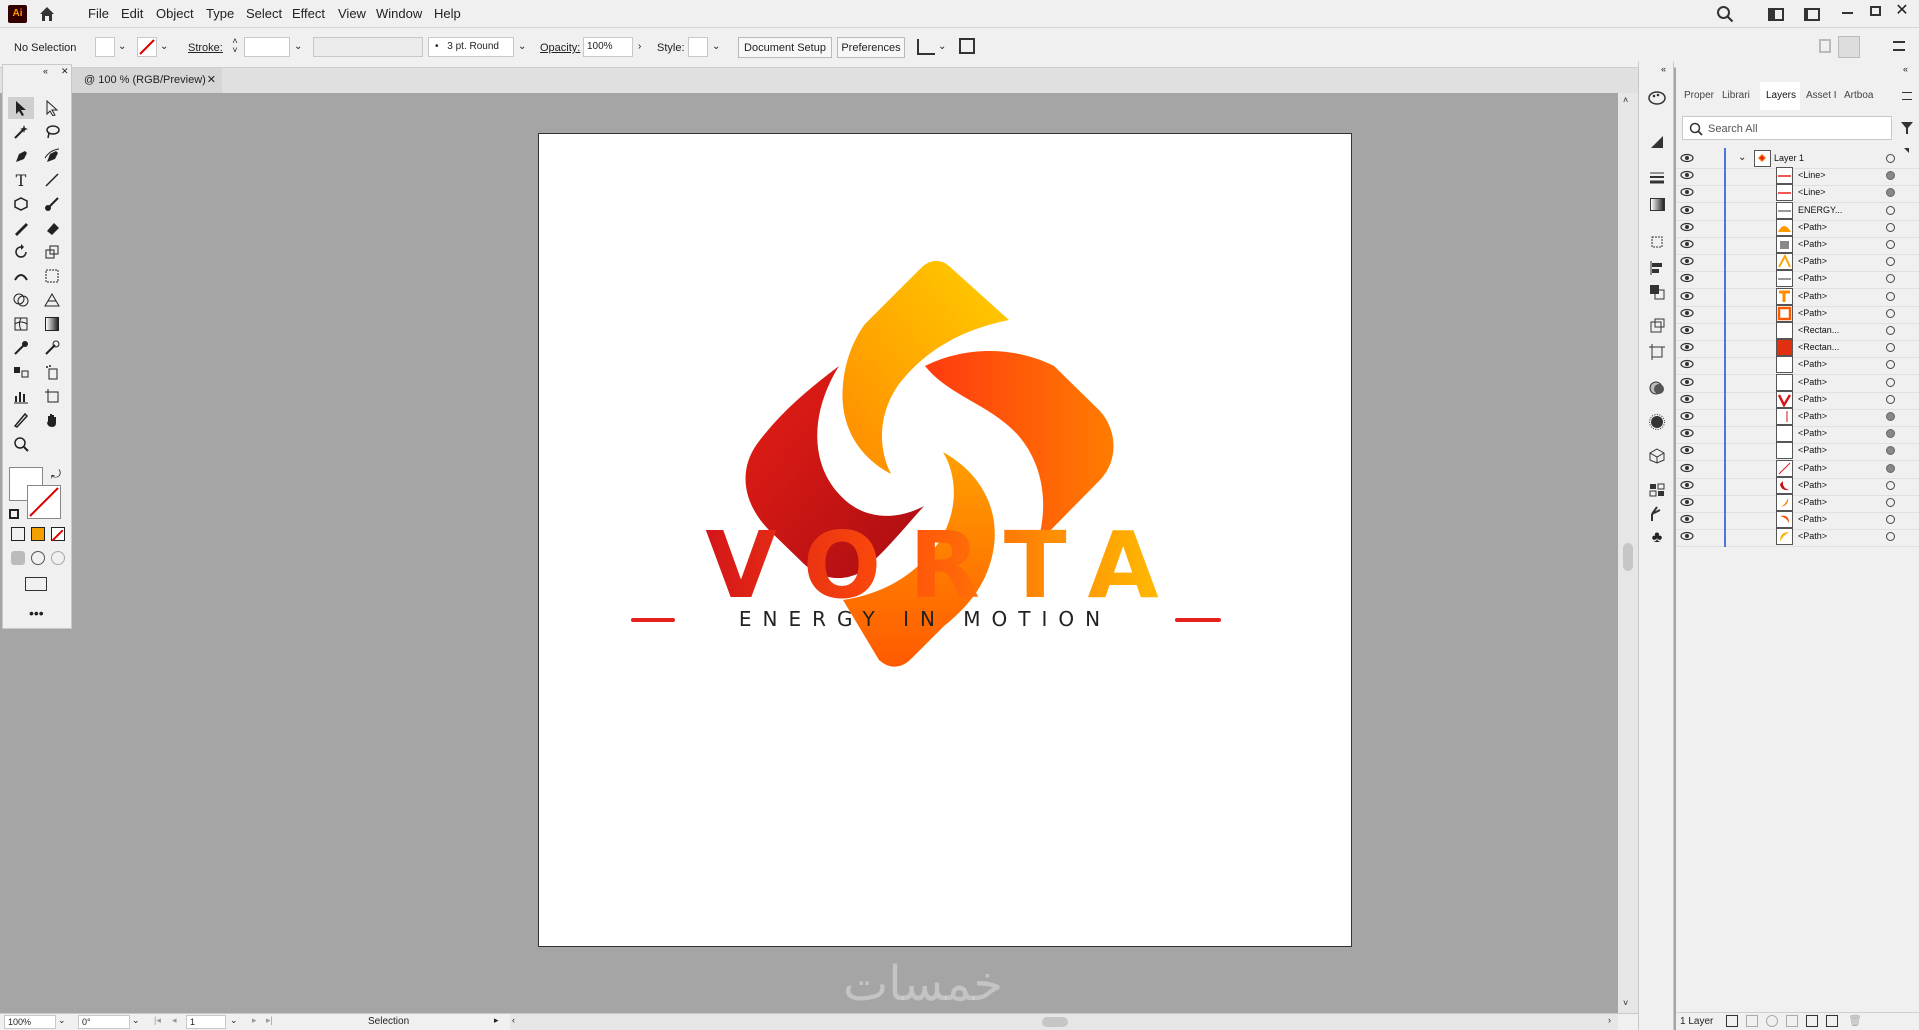 The height and width of the screenshot is (1030, 1919). What do you see at coordinates (36, 613) in the screenshot?
I see `edit-toolbar-icon: •••` at bounding box center [36, 613].